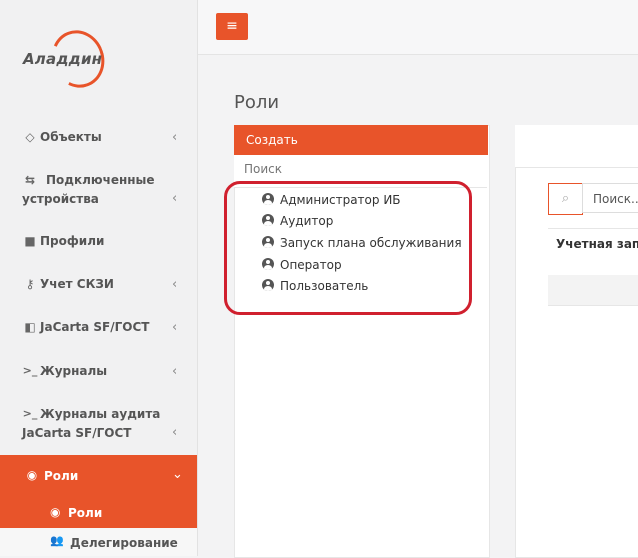 Image resolution: width=638 pixels, height=558 pixels. I want to click on sidebar-subitem-label: Роли, so click(85, 513).